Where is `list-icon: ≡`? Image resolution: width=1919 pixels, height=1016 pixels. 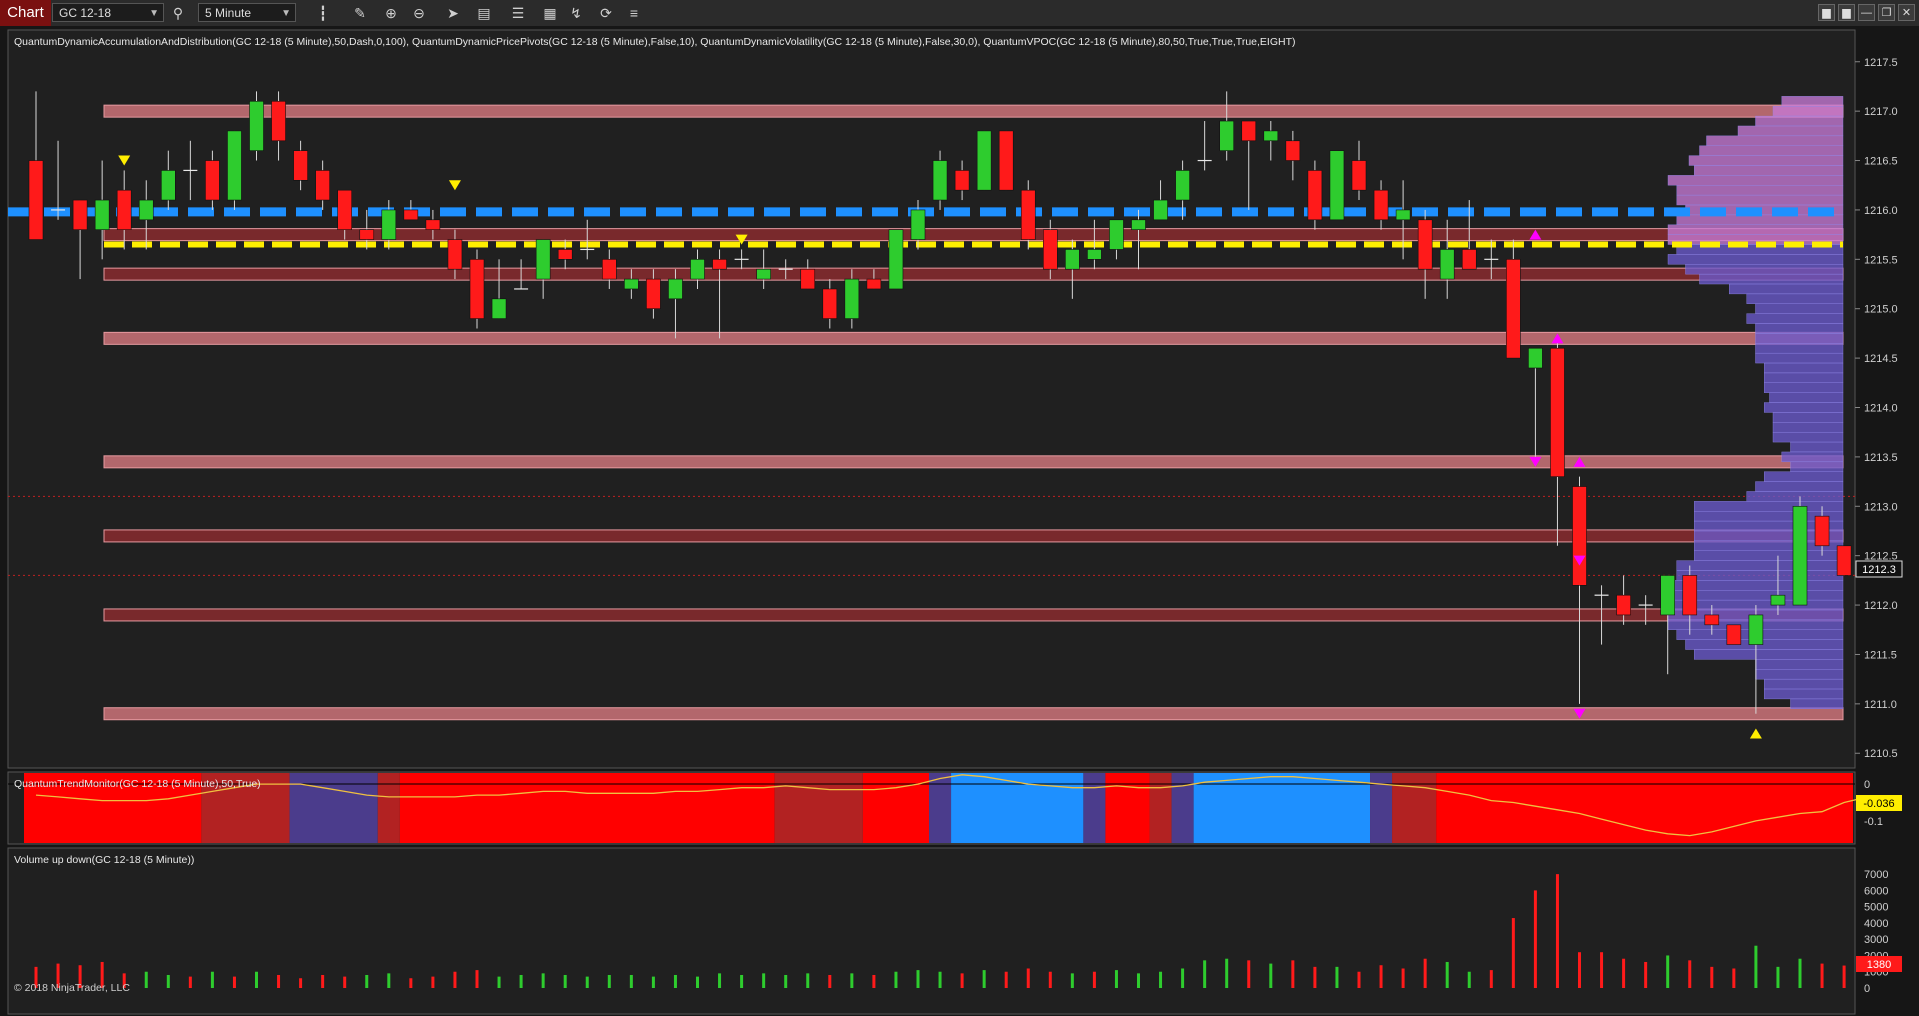
list-icon: ≡ is located at coordinates (634, 13).